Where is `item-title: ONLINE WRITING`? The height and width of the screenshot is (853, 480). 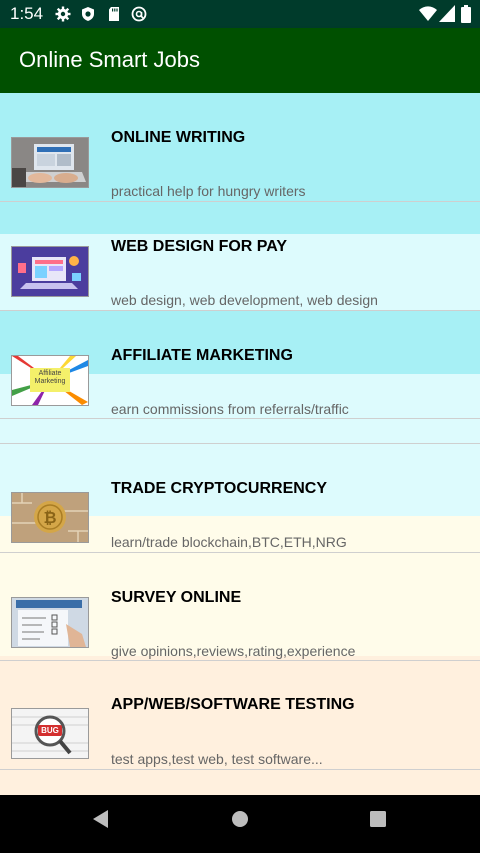 item-title: ONLINE WRITING is located at coordinates (178, 137).